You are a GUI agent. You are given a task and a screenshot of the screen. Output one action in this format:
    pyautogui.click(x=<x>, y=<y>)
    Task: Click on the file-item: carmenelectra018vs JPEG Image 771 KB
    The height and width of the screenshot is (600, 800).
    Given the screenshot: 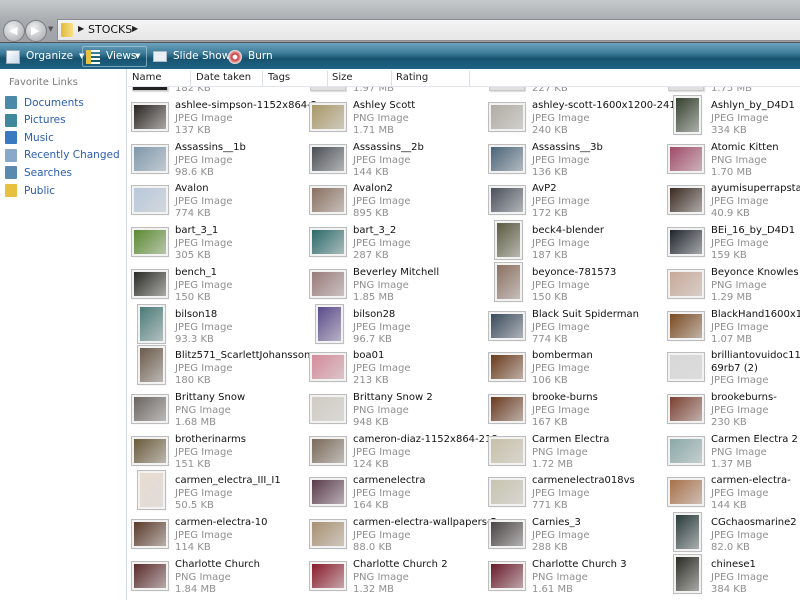 What is the action you would take?
    pyautogui.click(x=574, y=495)
    